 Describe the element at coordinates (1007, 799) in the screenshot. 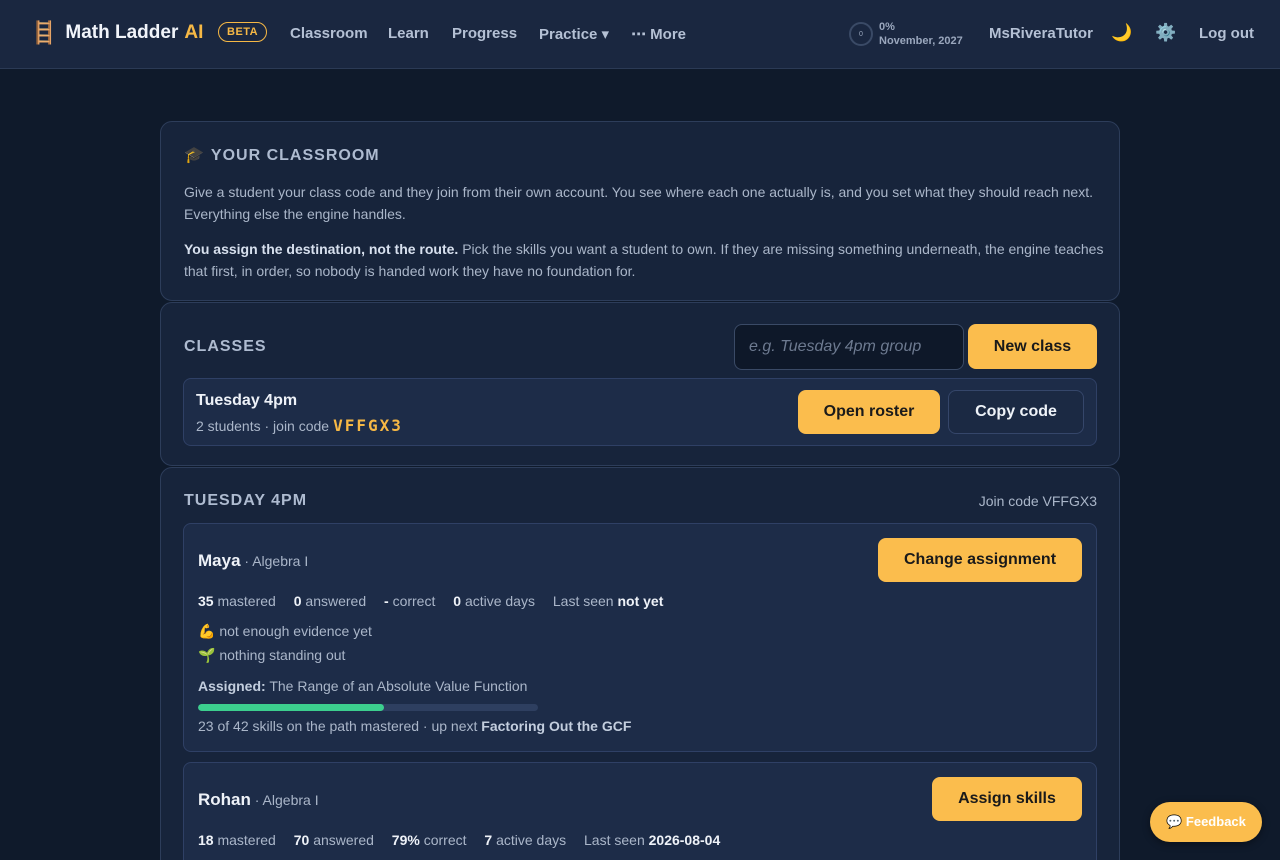

I see `assign-skills-button: Assign skills` at that location.